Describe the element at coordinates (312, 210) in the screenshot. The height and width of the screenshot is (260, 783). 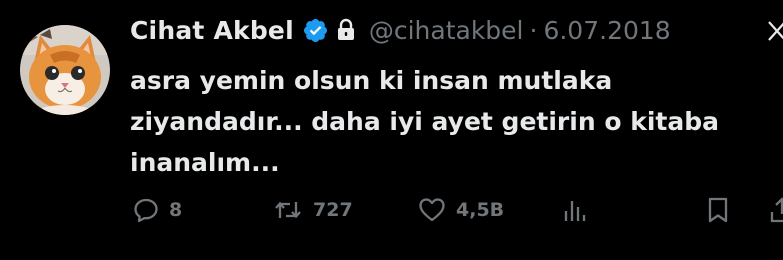
I see `repost-button: 727` at that location.